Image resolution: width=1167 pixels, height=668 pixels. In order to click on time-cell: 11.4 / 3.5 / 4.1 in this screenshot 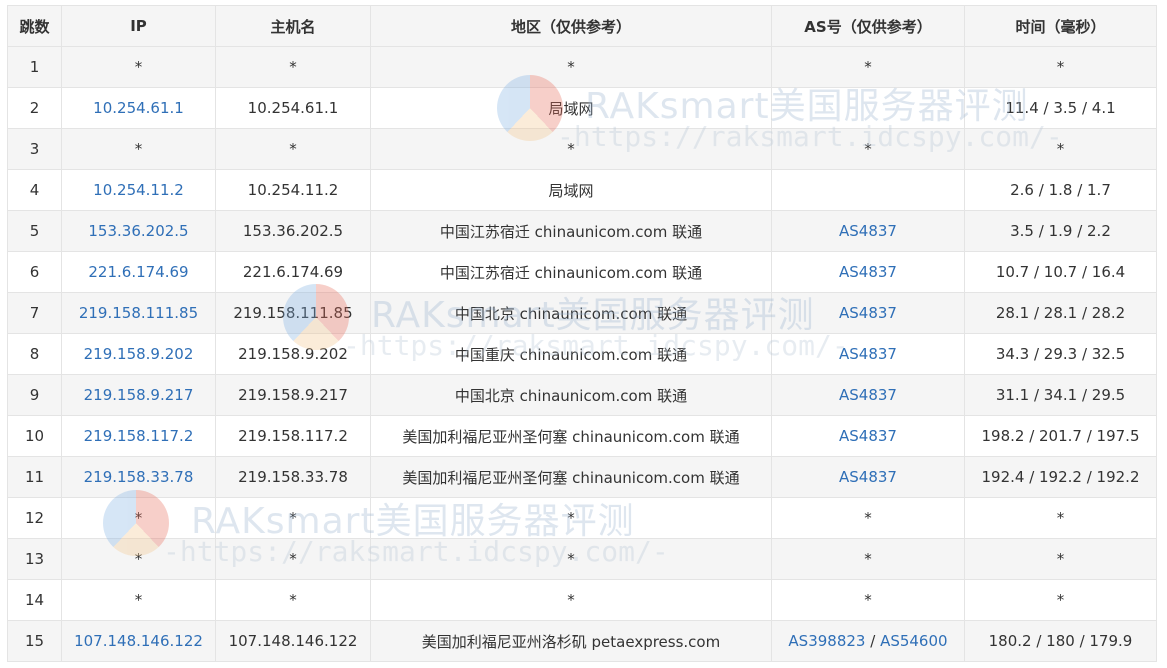, I will do `click(1060, 108)`.